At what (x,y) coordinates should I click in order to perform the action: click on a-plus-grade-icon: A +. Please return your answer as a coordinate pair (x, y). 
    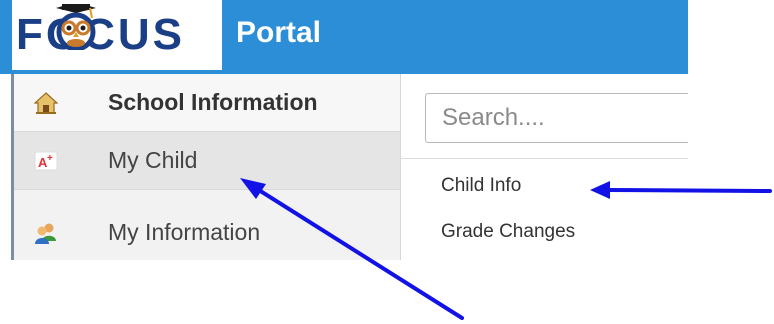
    Looking at the image, I should click on (46, 160).